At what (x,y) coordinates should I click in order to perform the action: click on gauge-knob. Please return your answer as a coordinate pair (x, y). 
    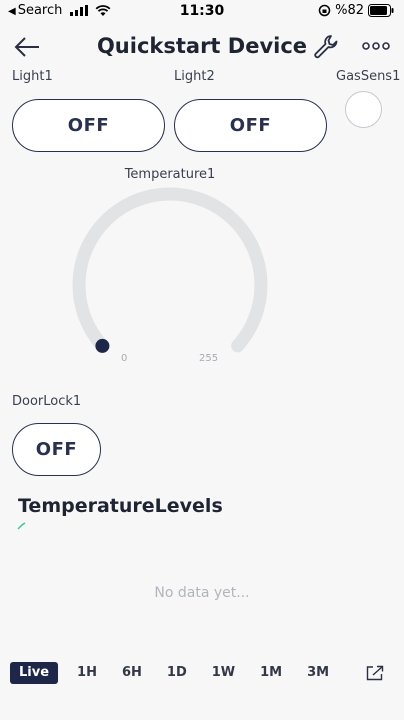
    Looking at the image, I should click on (102, 345).